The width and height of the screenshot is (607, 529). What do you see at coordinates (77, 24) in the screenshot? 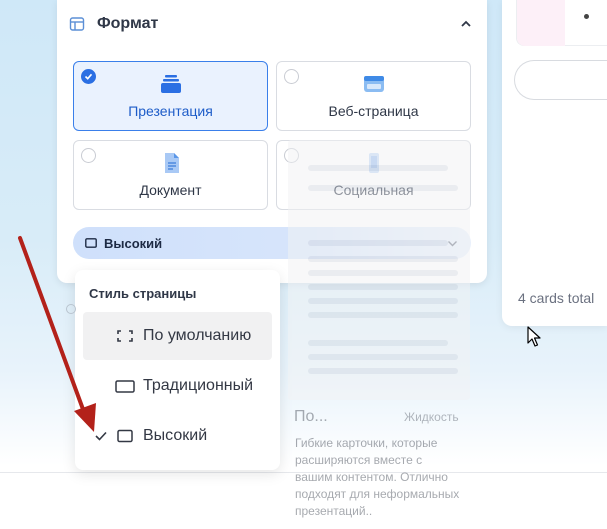
I see `layout-icon` at bounding box center [77, 24].